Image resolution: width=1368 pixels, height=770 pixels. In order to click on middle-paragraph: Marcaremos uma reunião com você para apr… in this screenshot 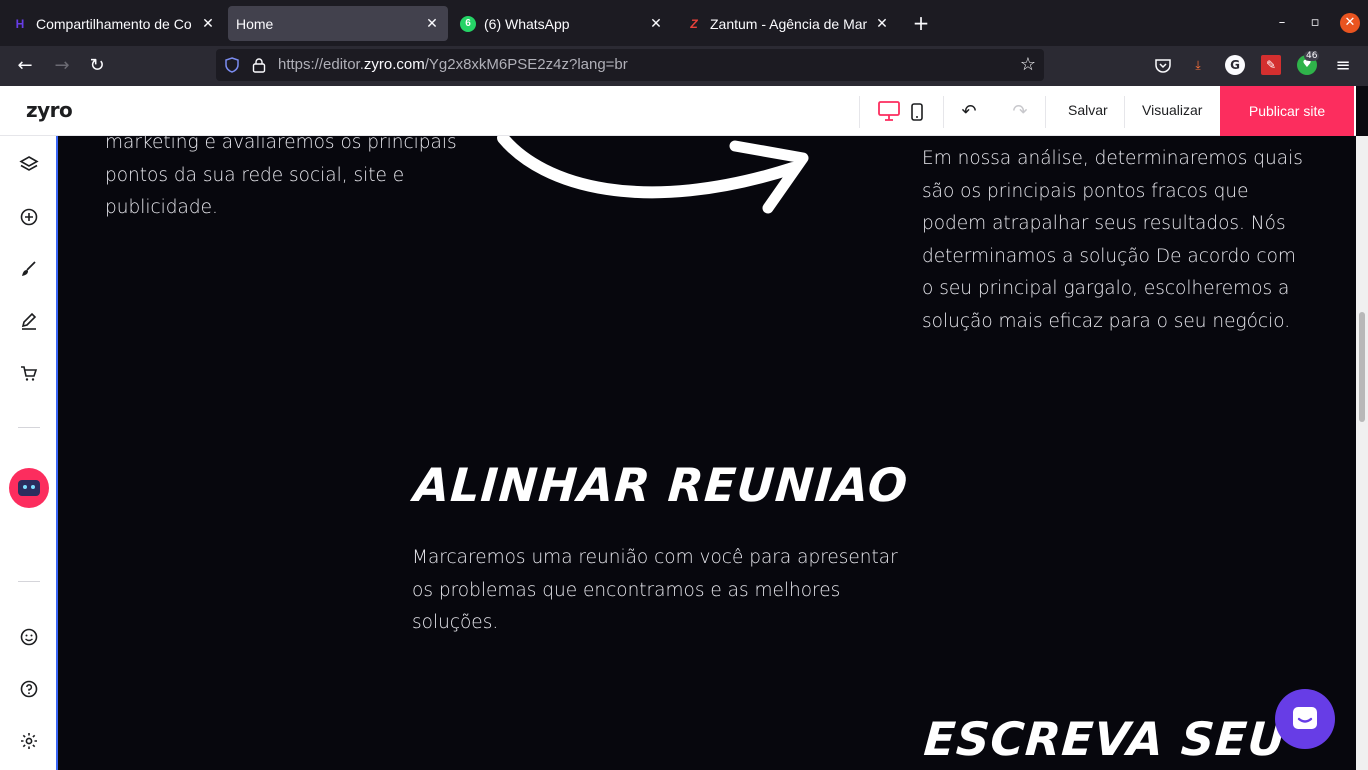, I will do `click(655, 591)`.